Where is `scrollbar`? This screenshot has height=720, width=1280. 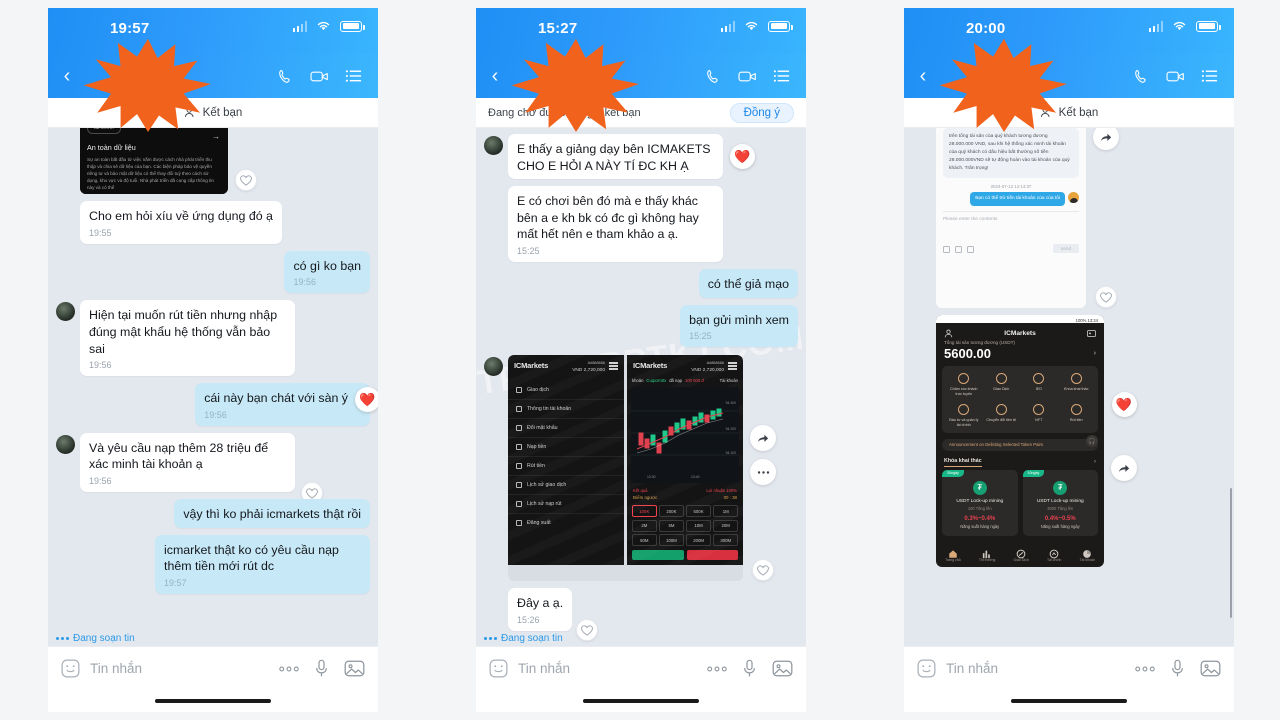
scrollbar is located at coordinates (1231, 553).